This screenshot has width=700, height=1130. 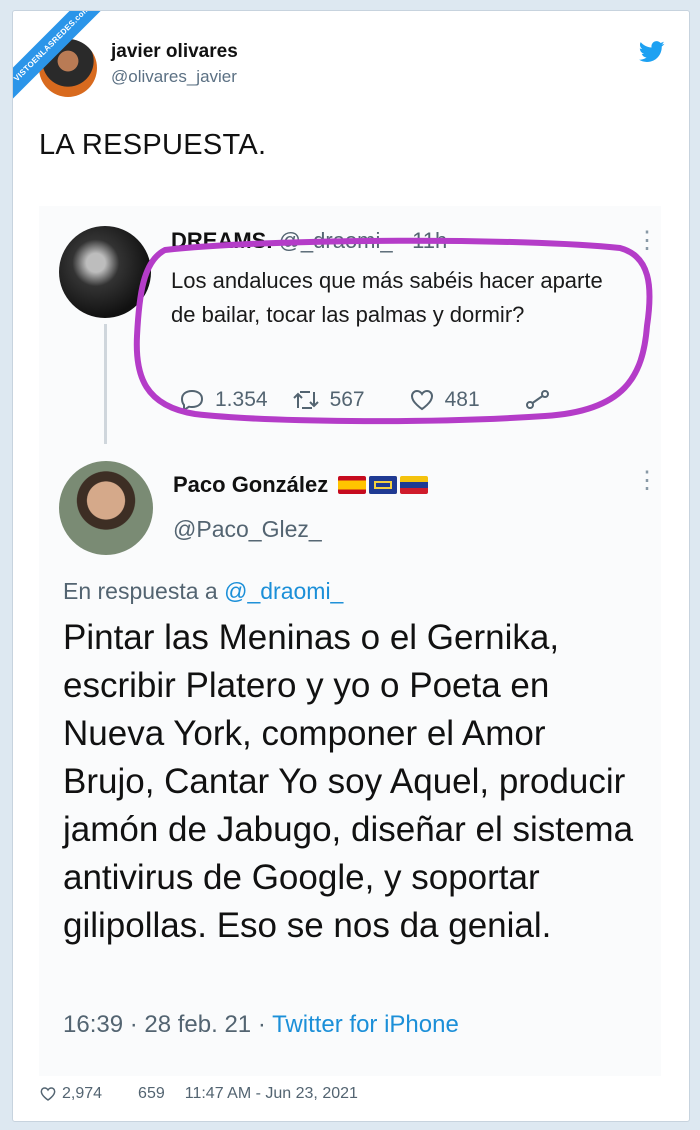 What do you see at coordinates (82, 1093) in the screenshot?
I see `footer-like-count: 2,974` at bounding box center [82, 1093].